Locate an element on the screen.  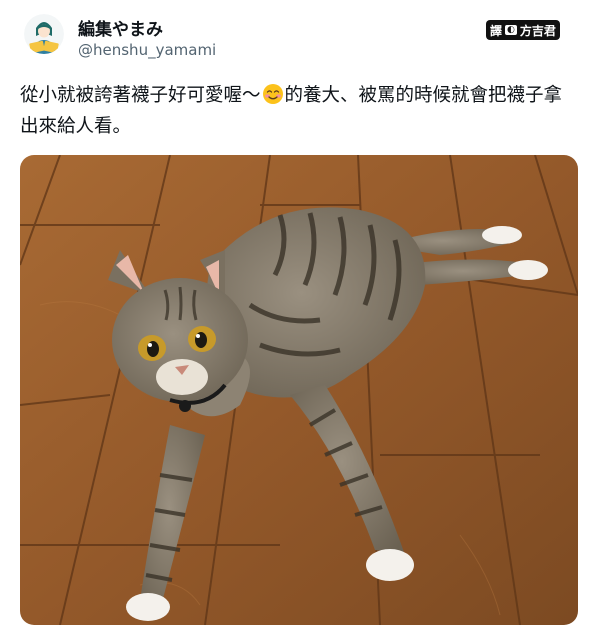
avatar-illustration is located at coordinates (44, 34).